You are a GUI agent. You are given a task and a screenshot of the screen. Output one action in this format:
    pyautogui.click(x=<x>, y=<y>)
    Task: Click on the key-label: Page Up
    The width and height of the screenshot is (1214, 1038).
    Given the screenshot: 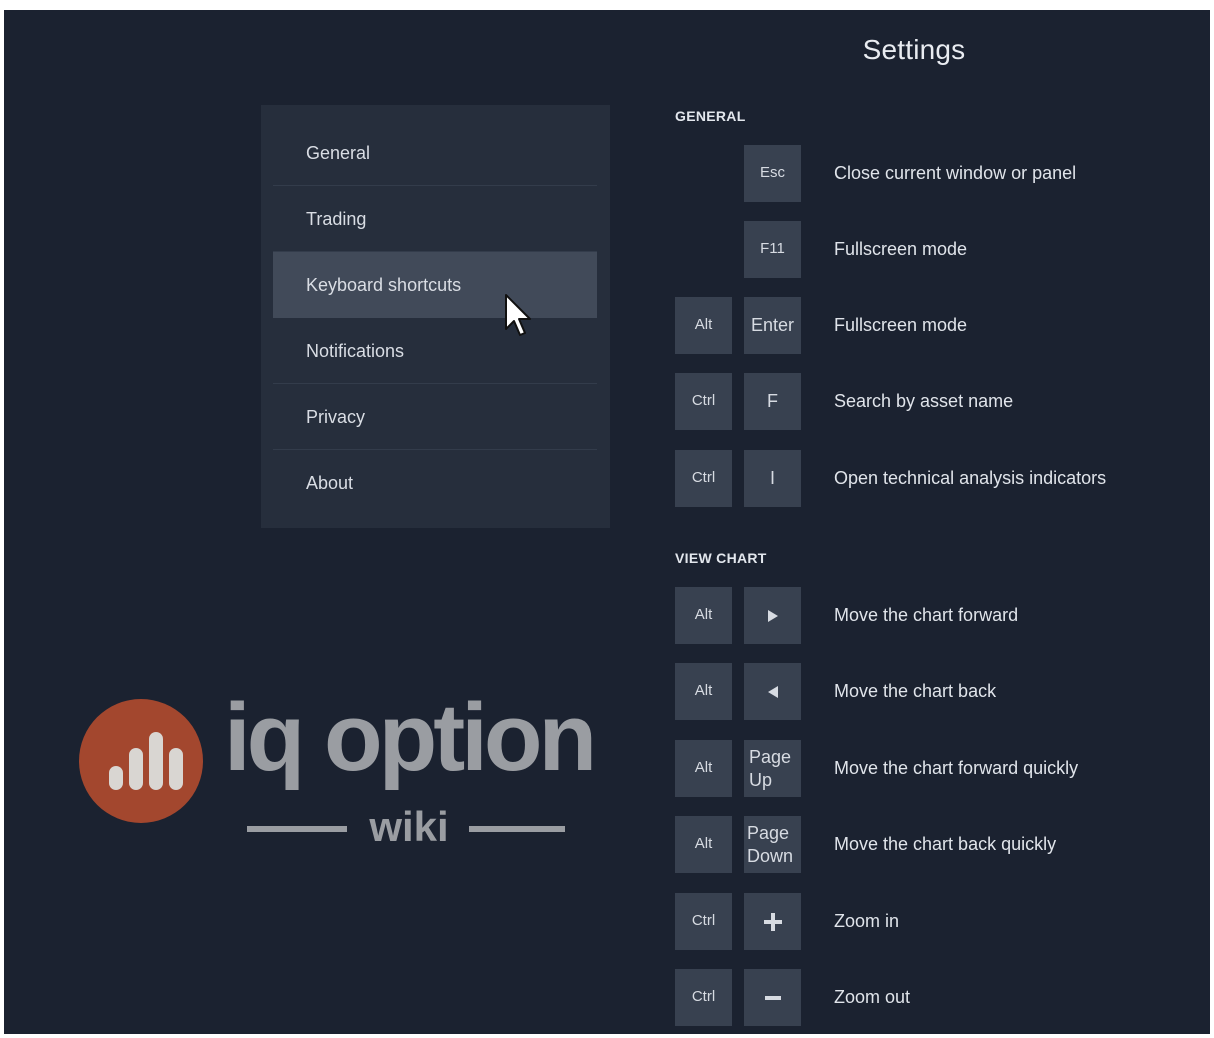 What is the action you would take?
    pyautogui.click(x=770, y=768)
    